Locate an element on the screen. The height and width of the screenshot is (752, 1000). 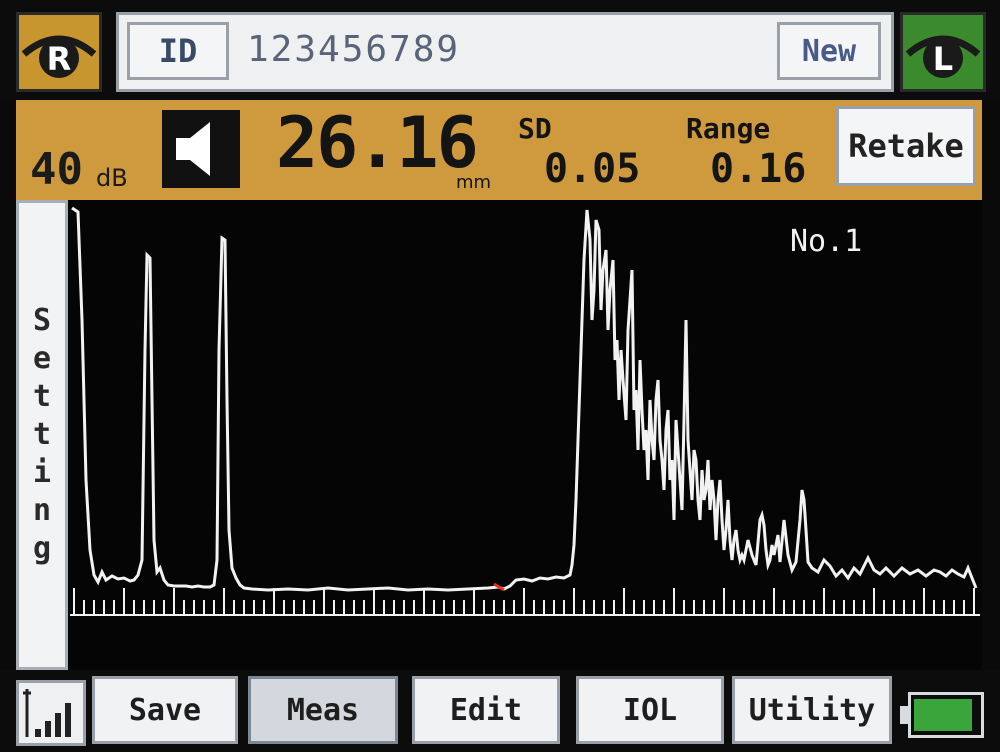
range-value: 0.16 is located at coordinates (758, 169).